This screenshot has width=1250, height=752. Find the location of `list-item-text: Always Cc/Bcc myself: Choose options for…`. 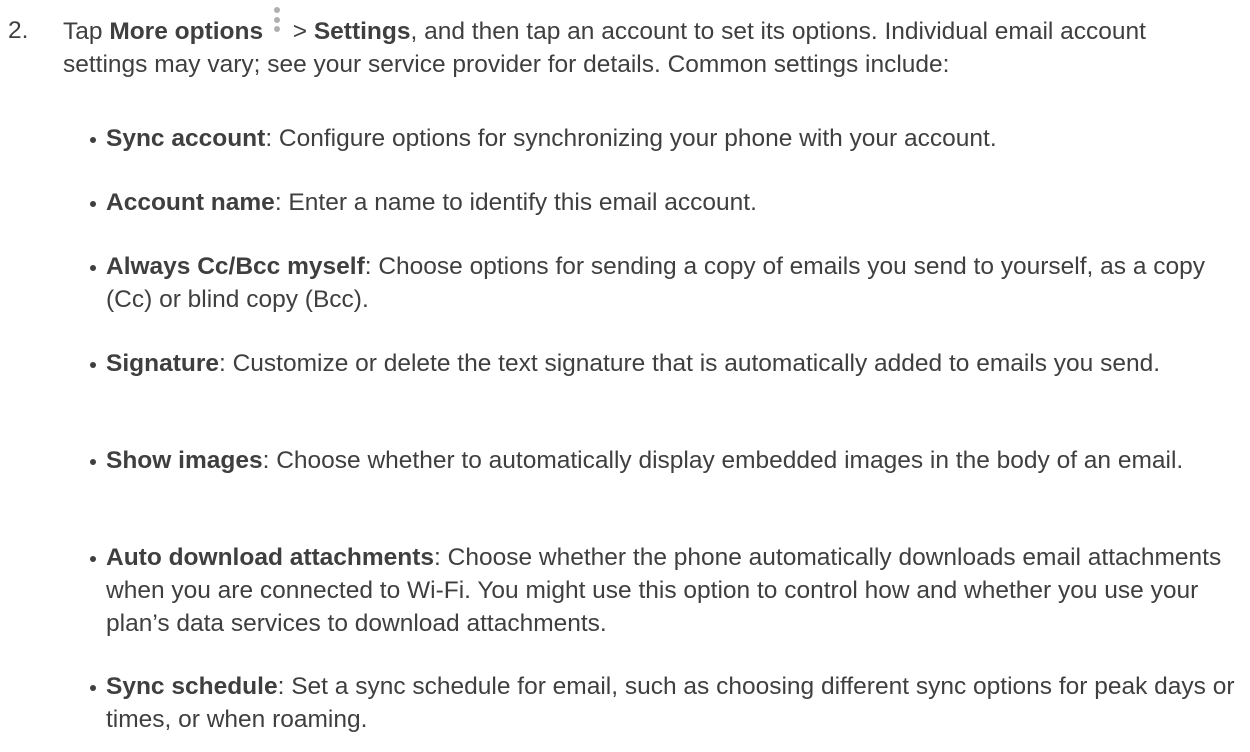

list-item-text: Always Cc/Bcc myself: Choose options for… is located at coordinates (671, 283).